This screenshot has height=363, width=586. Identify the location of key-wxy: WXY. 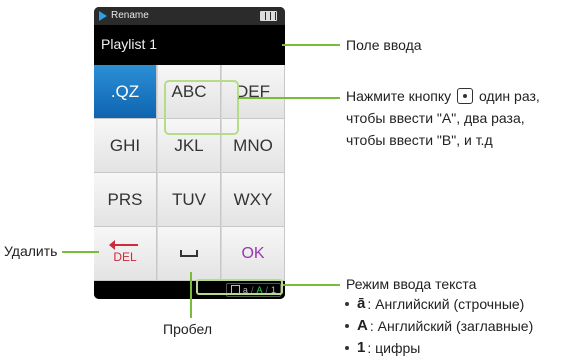
(253, 200).